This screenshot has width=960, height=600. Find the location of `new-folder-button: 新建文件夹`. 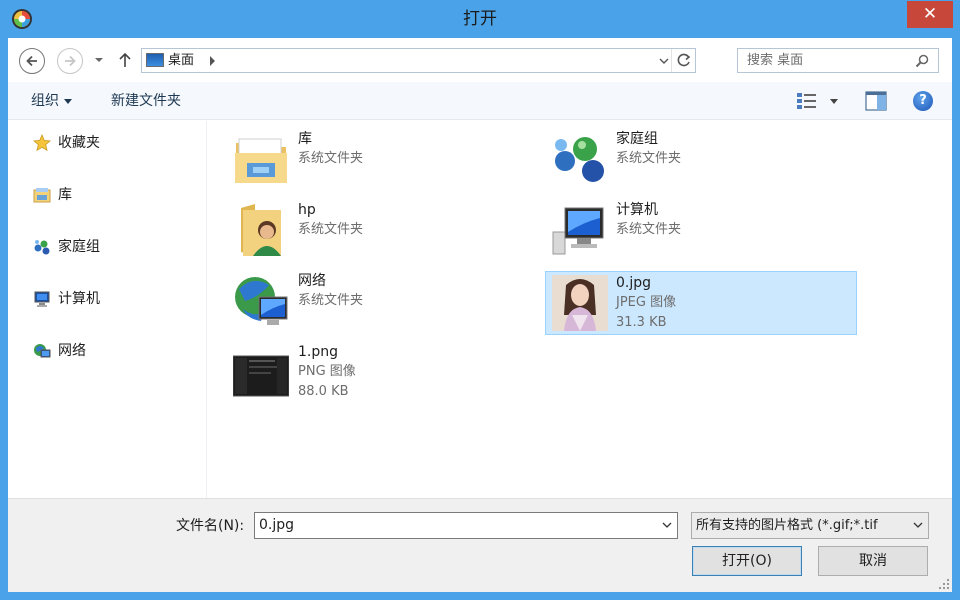

new-folder-button: 新建文件夹 is located at coordinates (146, 101).